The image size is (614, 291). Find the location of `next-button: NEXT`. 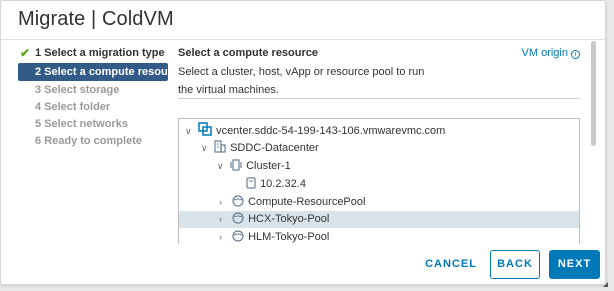

next-button: NEXT is located at coordinates (574, 264).